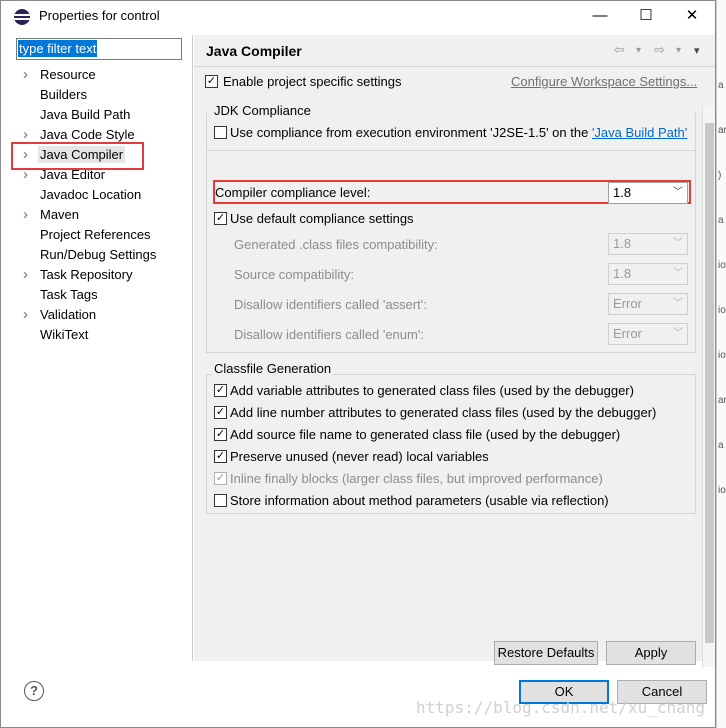  I want to click on tree-item-label: Java Code Style, so click(87, 134).